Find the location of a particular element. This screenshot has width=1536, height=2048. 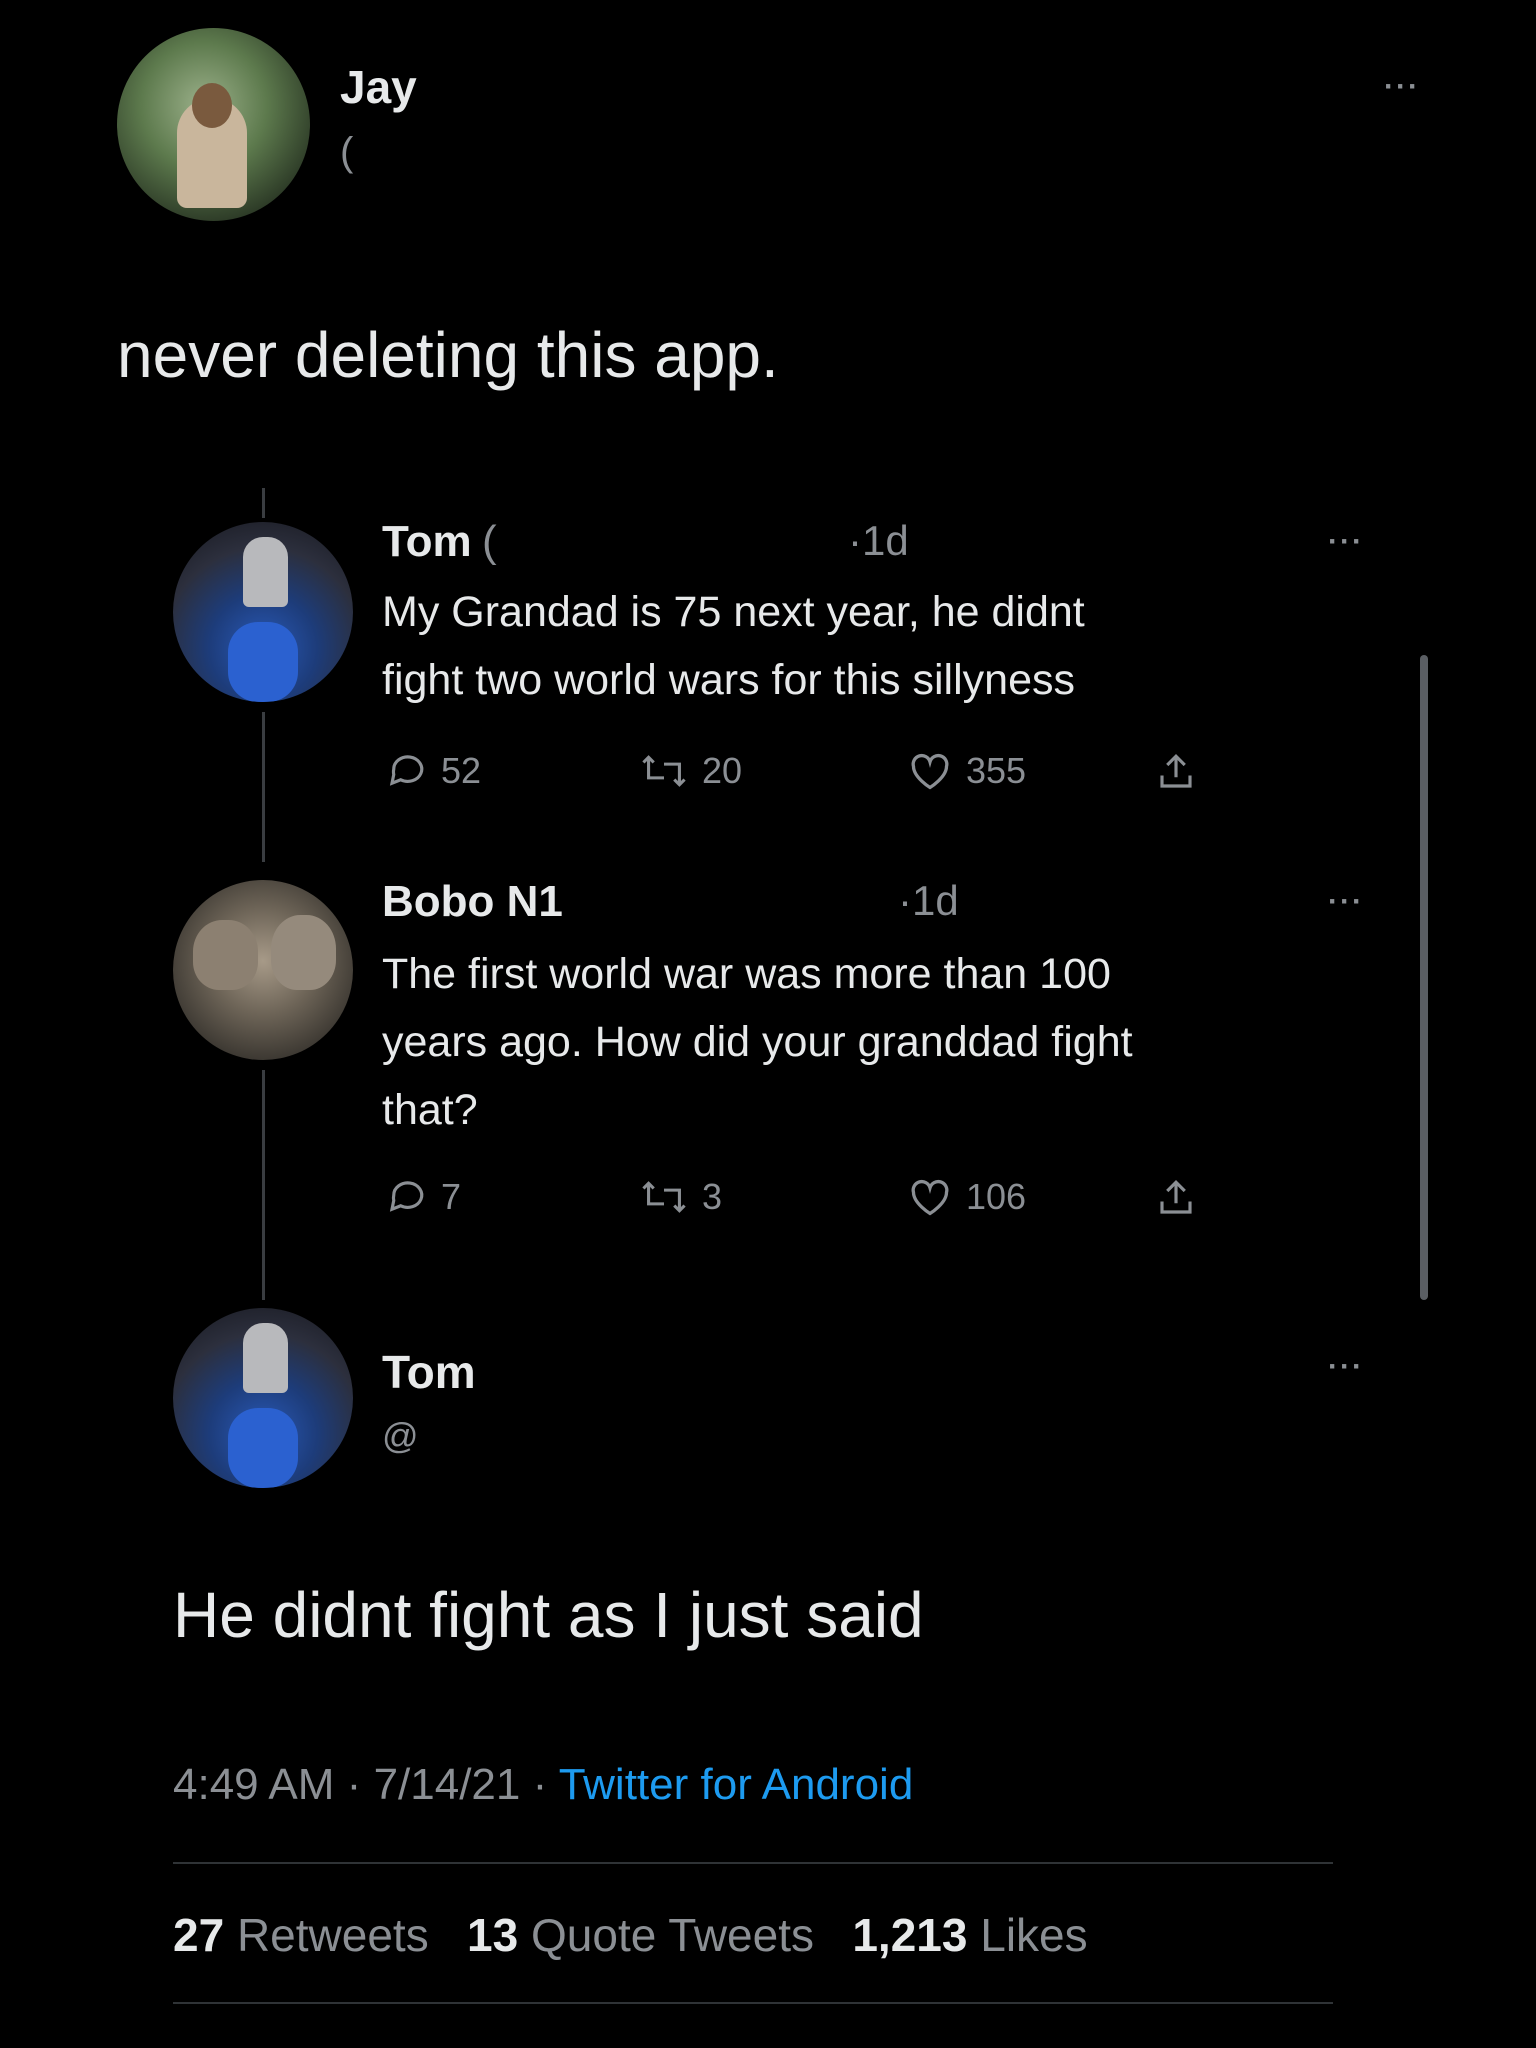

like-button: 355 is located at coordinates (967, 771).